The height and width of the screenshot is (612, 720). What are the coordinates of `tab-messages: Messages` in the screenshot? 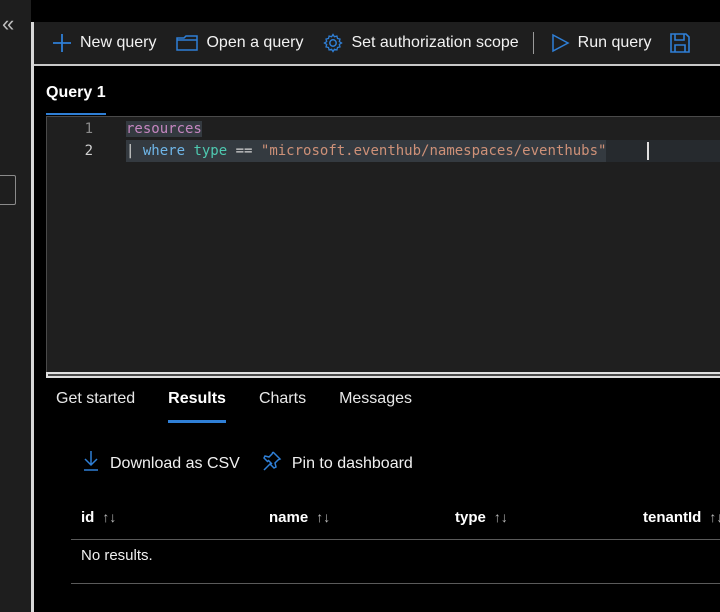 It's located at (375, 407).